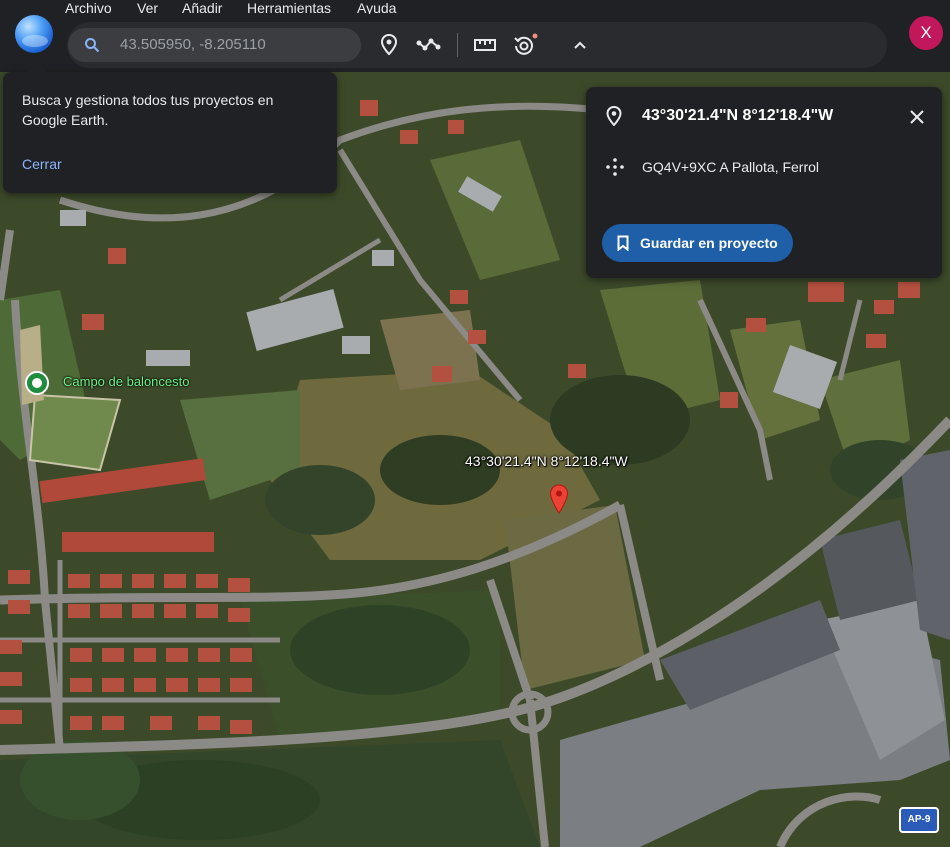 The image size is (950, 847). I want to click on path-button, so click(429, 45).